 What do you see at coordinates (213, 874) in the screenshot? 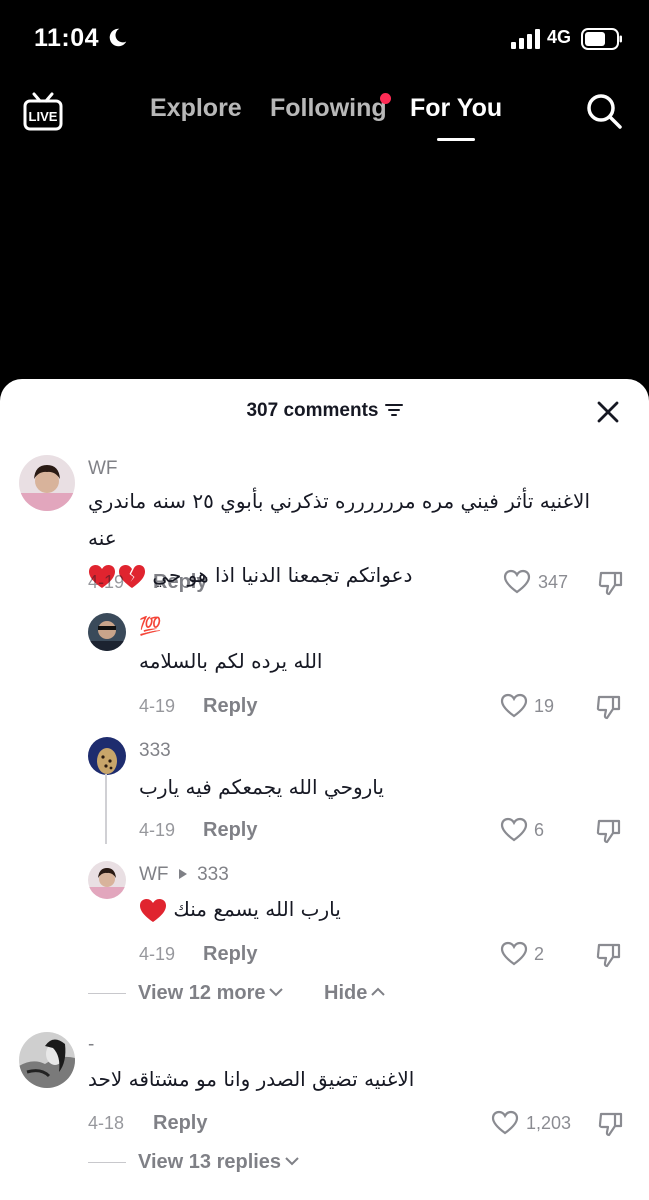
I see `reply-to-username: 333` at bounding box center [213, 874].